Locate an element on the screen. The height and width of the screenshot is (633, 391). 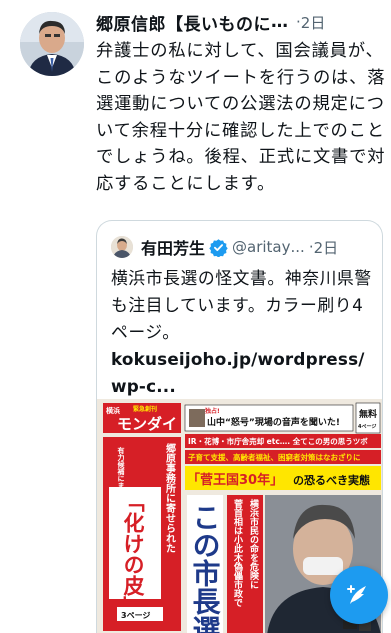
quoted-tweet-header: 有田芳生 @aritay ... · 2日 is located at coordinates (242, 247).